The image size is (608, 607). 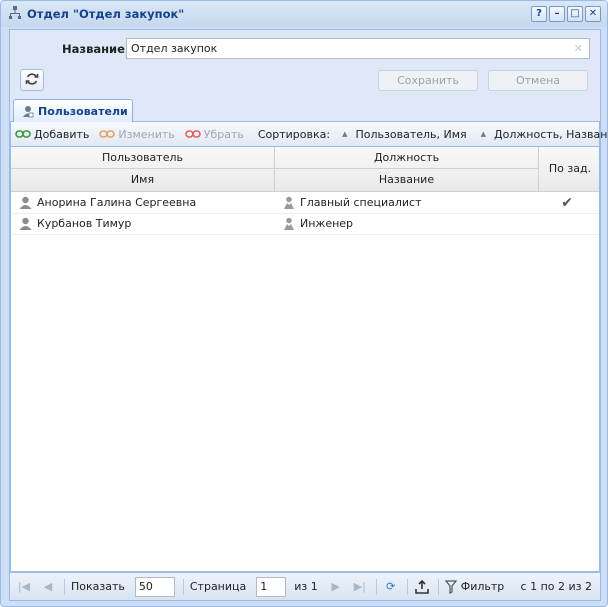 What do you see at coordinates (336, 587) in the screenshot?
I see `next-page-icon: ▶` at bounding box center [336, 587].